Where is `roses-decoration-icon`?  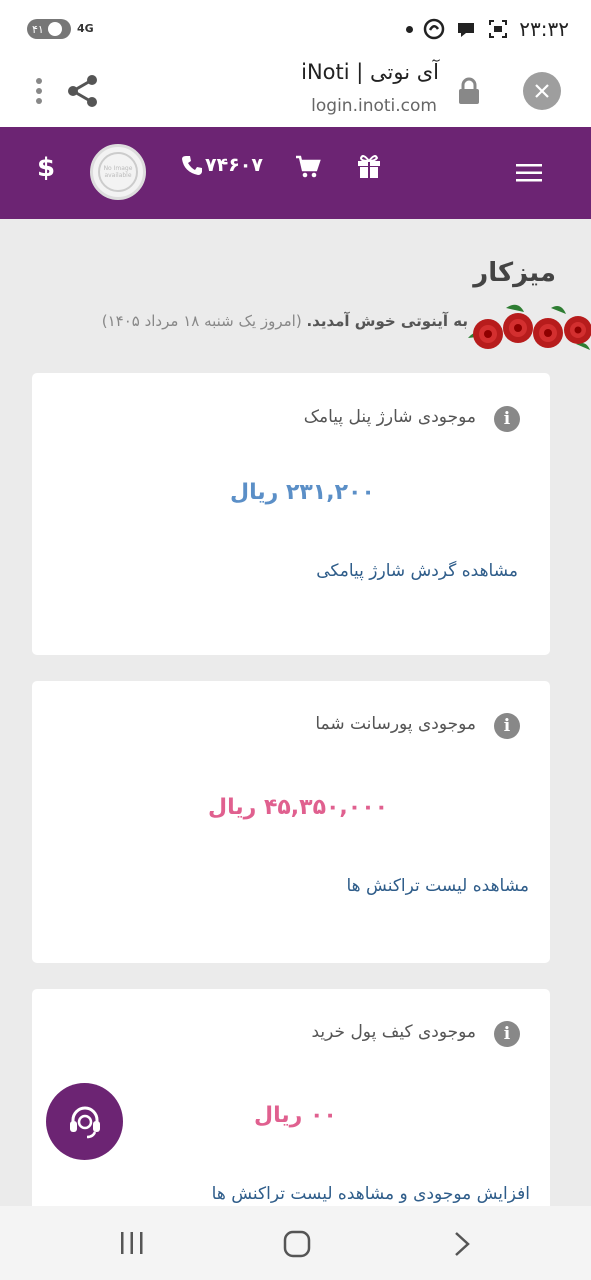
roses-decoration-icon is located at coordinates (529, 327).